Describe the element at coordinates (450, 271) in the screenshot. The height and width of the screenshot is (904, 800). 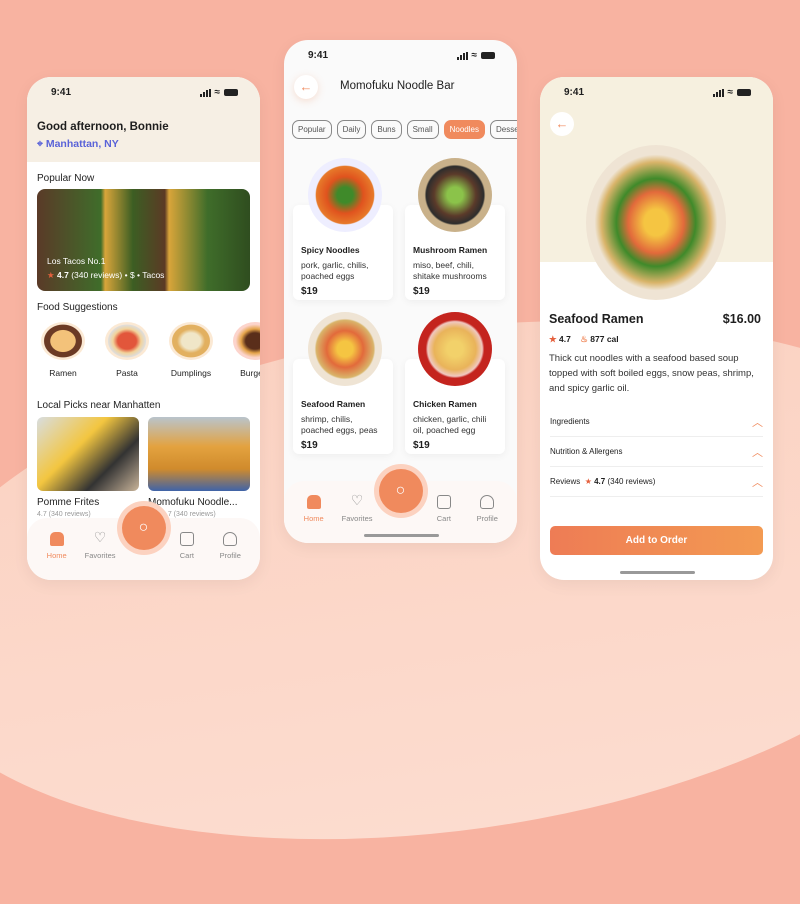
I see `item-desc: miso, beef, chili, shitake mushrooms` at that location.